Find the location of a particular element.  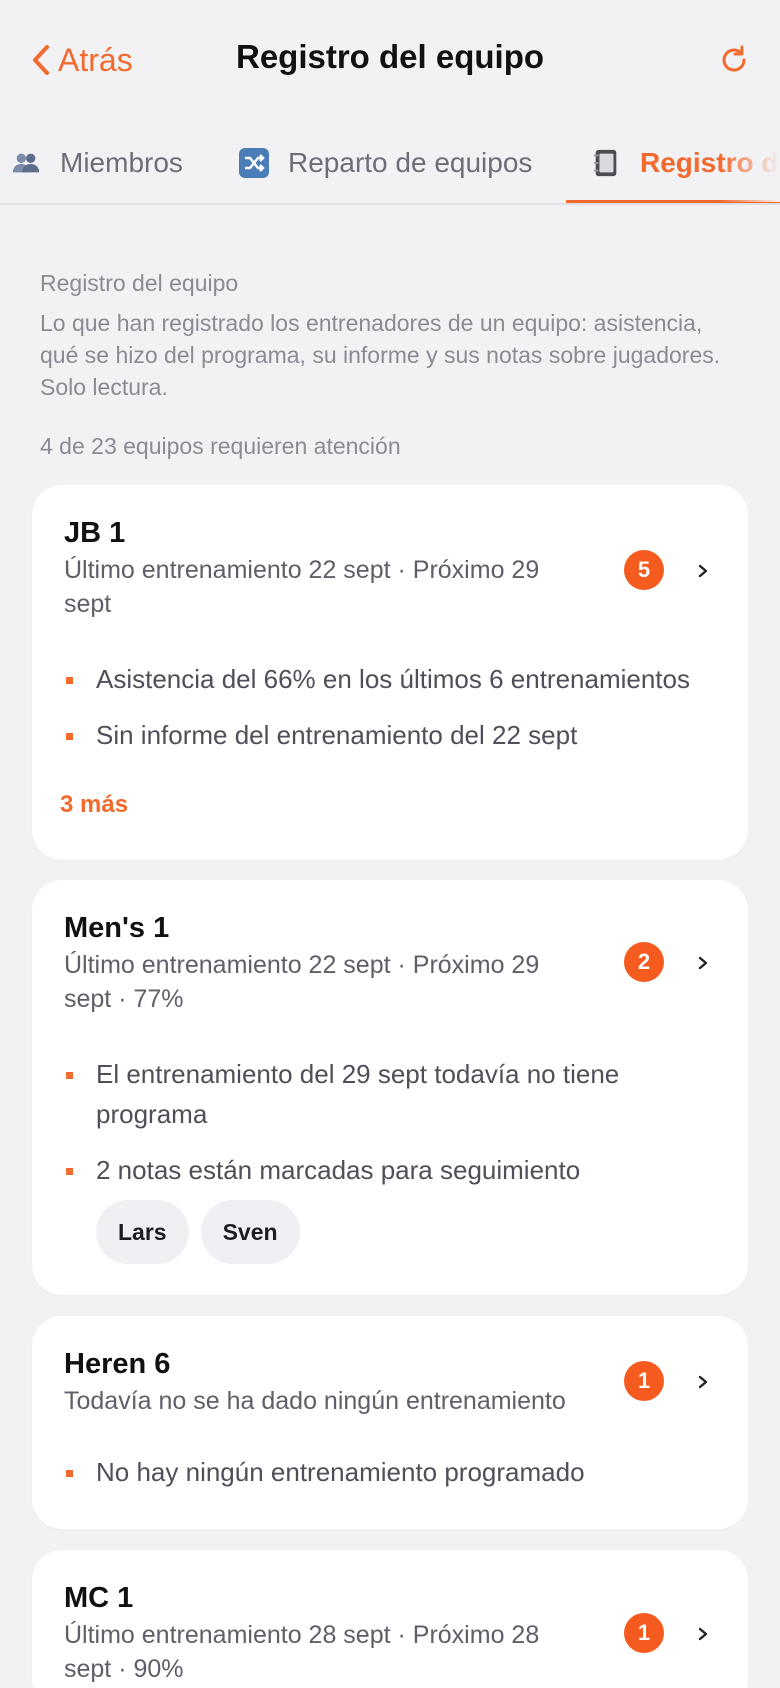

show-more-link: 3 más is located at coordinates (94, 805).